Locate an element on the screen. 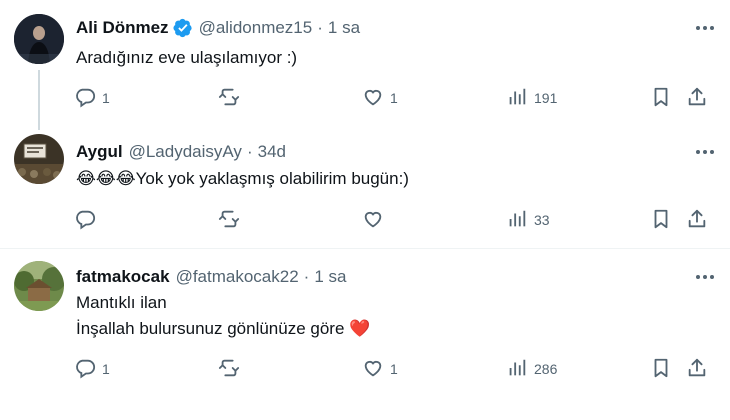 The height and width of the screenshot is (420, 730). avatar-fatmakocak is located at coordinates (39, 286).